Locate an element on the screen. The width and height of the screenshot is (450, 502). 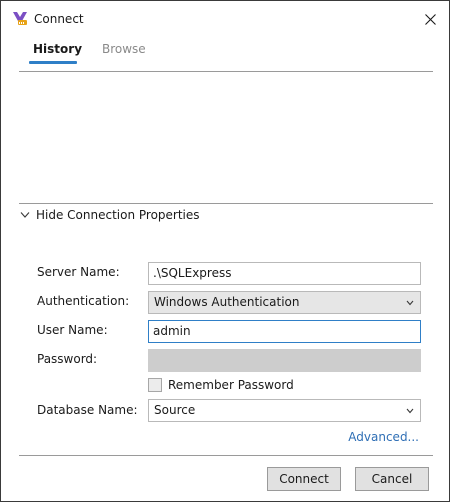
password-input is located at coordinates (284, 360).